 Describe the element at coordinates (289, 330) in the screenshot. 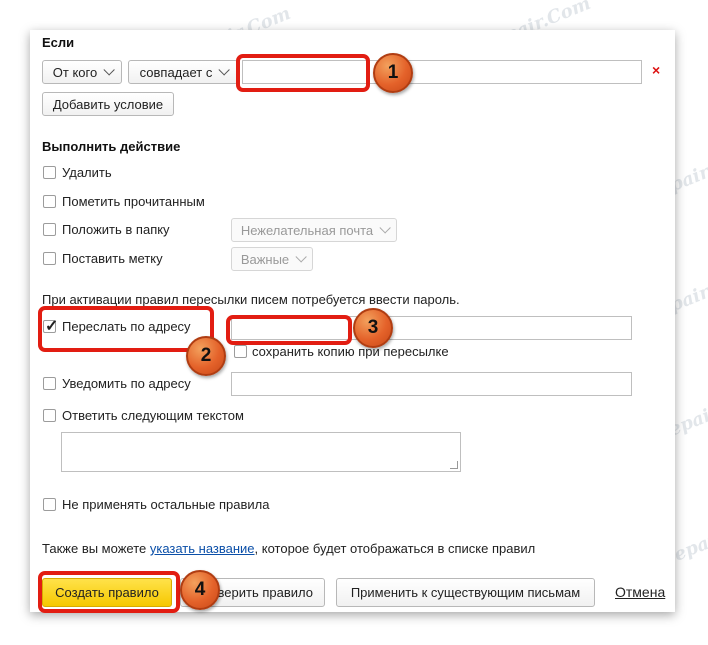

I see `highlight-forward-address` at that location.